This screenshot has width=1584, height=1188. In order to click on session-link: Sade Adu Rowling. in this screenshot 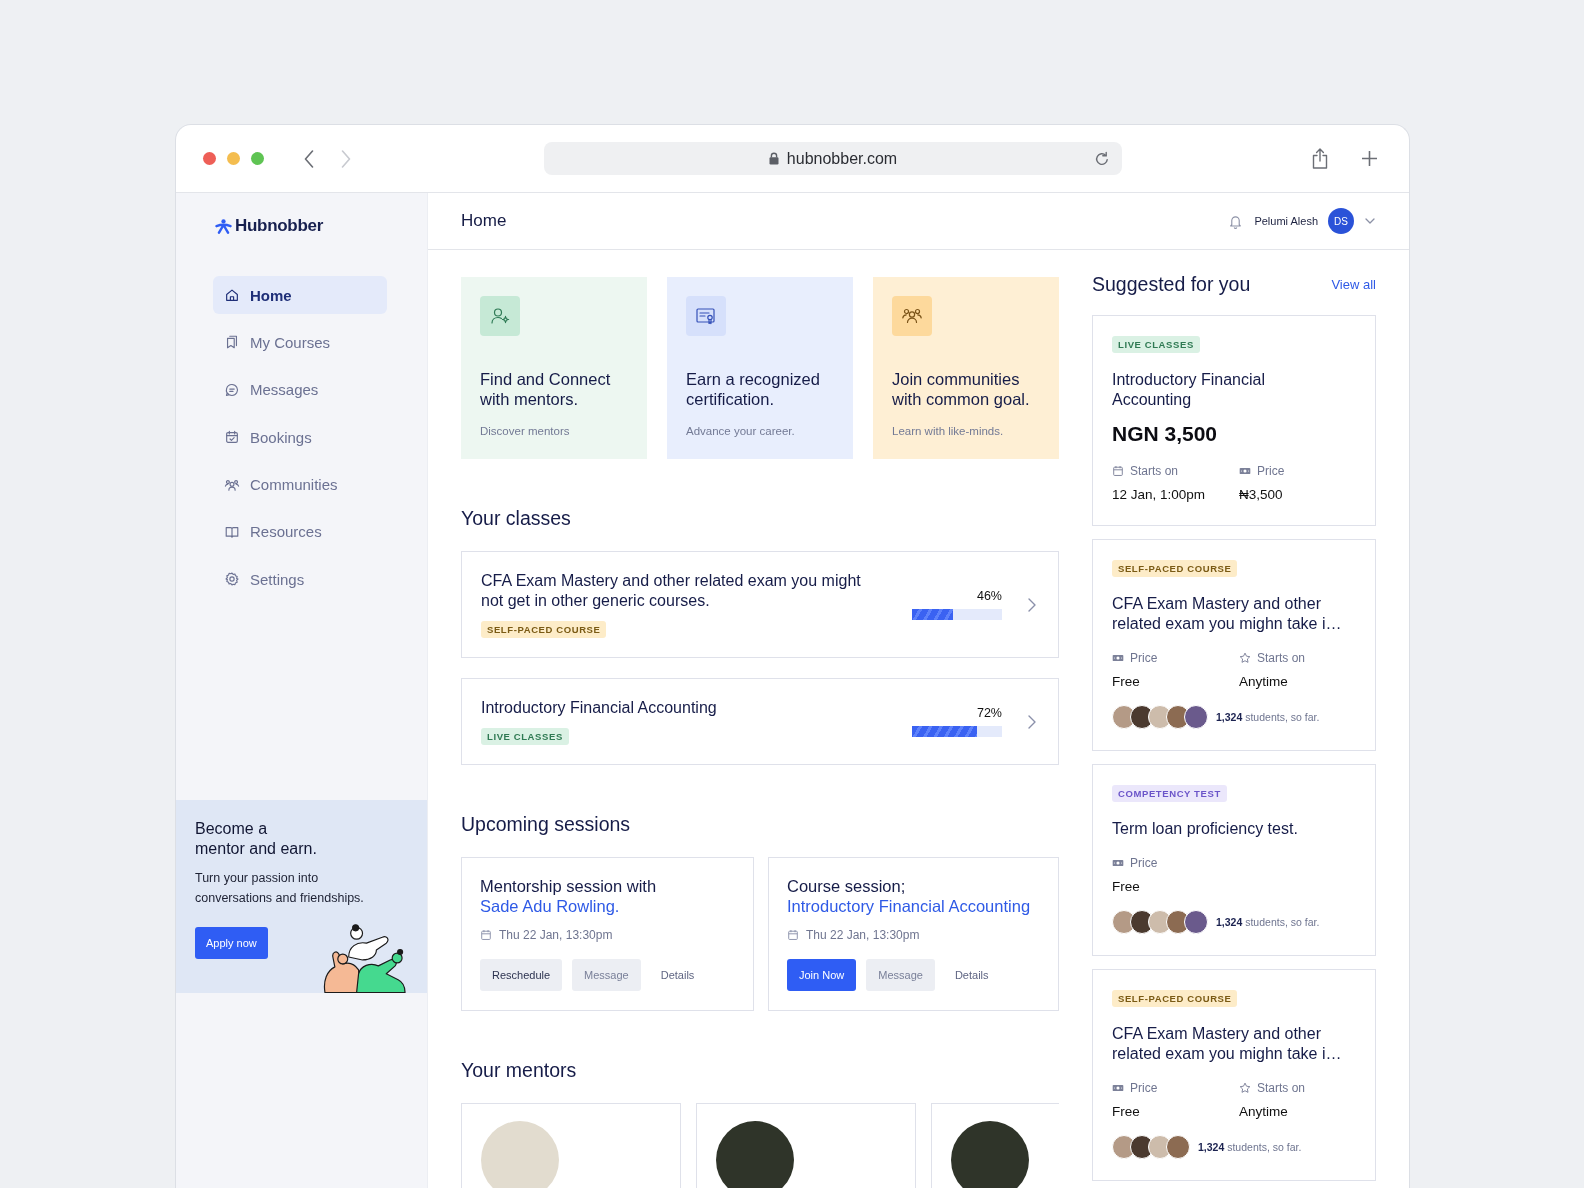, I will do `click(550, 906)`.